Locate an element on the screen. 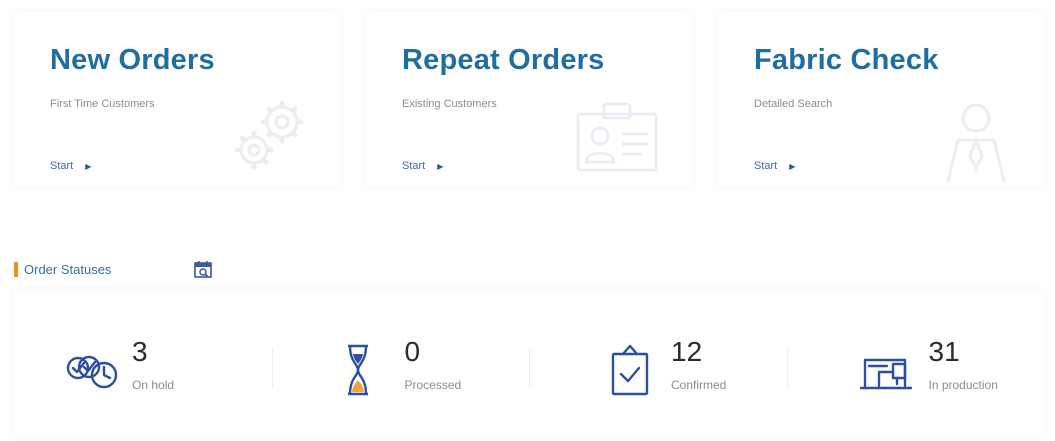 This screenshot has width=1055, height=441. status-label: In production is located at coordinates (963, 385).